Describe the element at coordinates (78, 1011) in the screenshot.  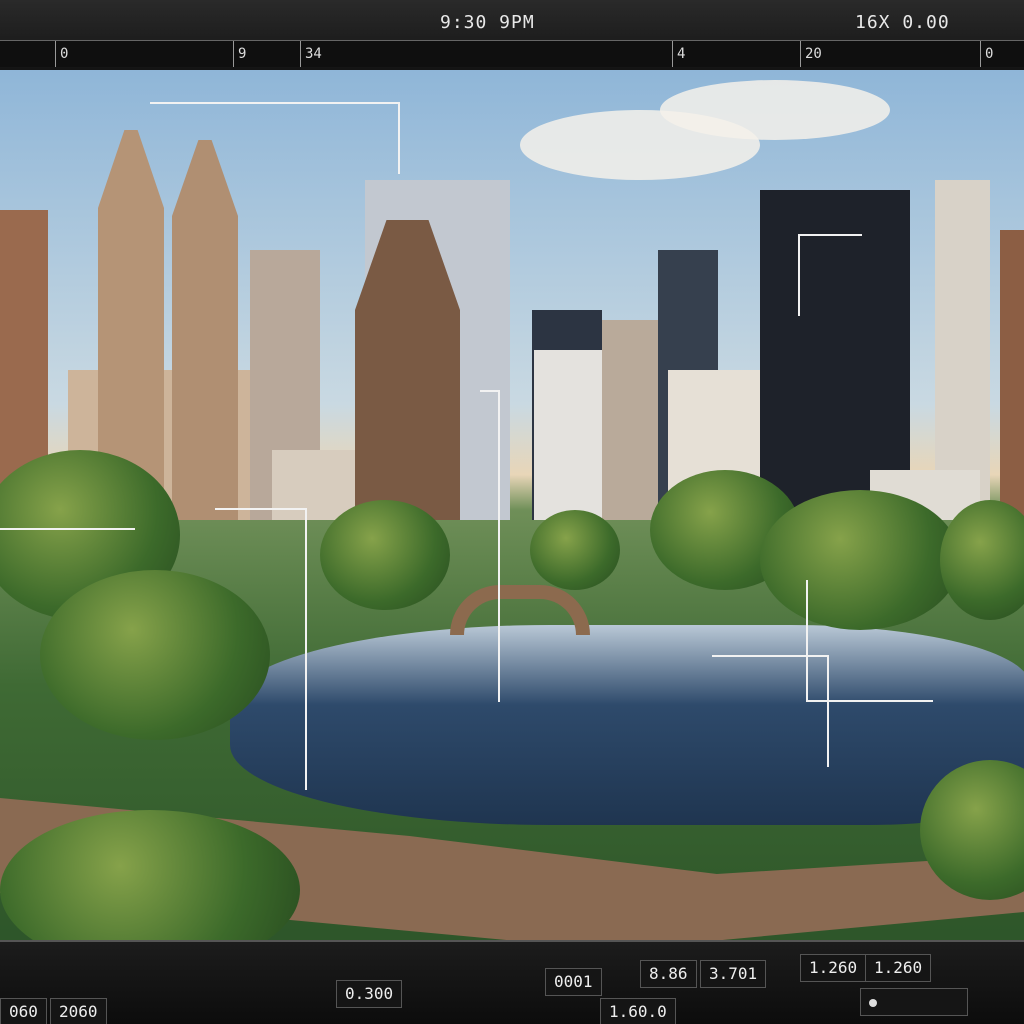
I see `value-cell: 2060` at that location.